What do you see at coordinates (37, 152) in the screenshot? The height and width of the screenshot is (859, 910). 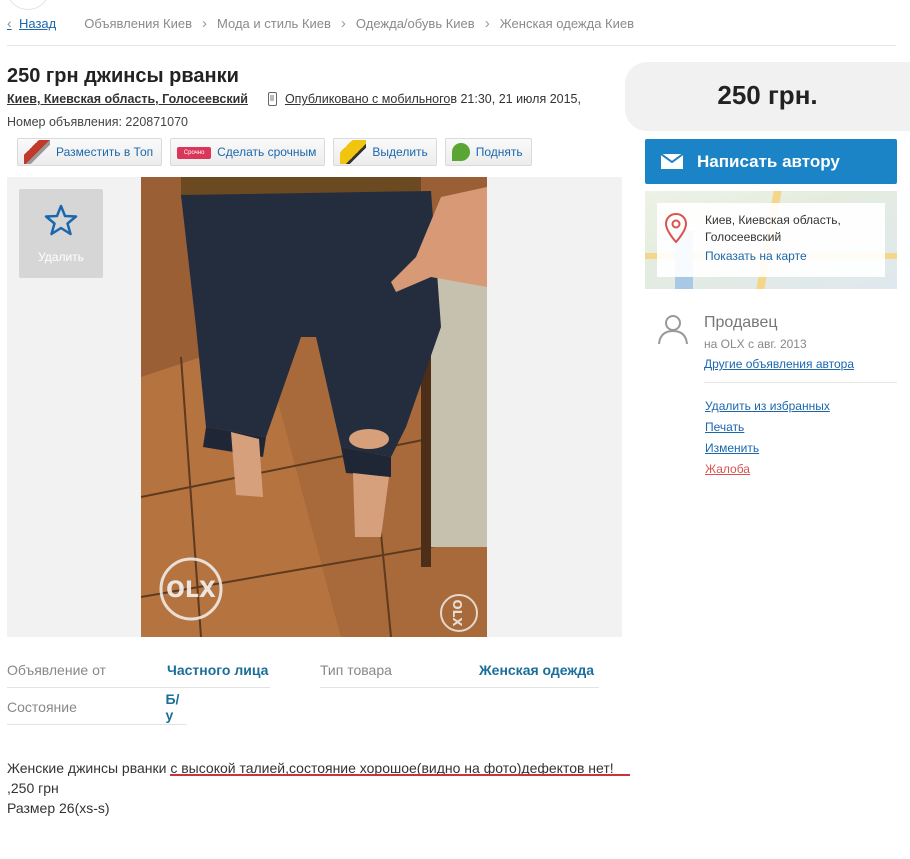 I see `rocket-icon` at bounding box center [37, 152].